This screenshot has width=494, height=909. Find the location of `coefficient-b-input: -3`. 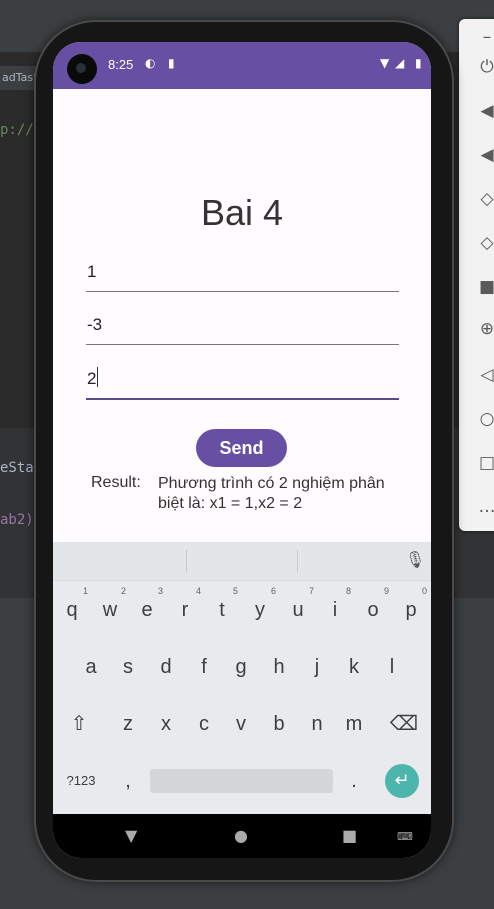

coefficient-b-input: -3 is located at coordinates (242, 327).